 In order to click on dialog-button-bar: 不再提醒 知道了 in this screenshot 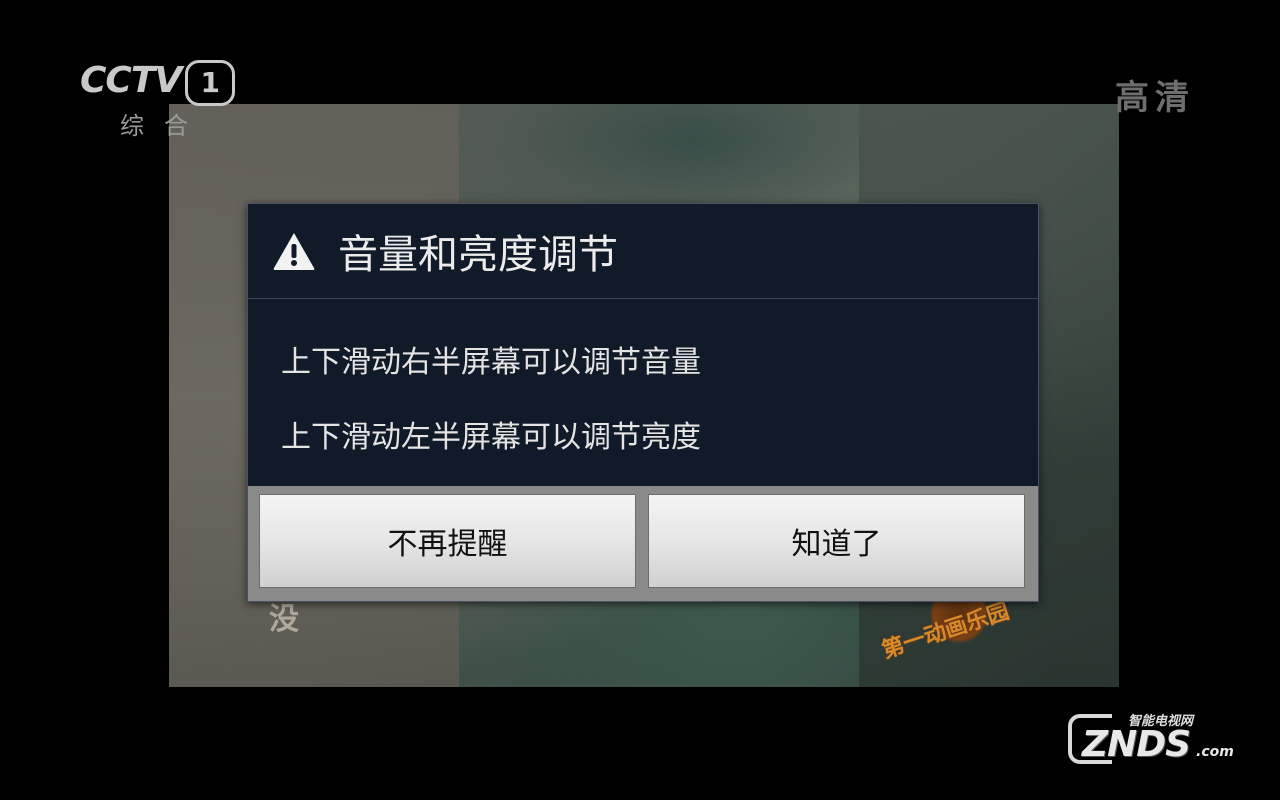, I will do `click(643, 543)`.